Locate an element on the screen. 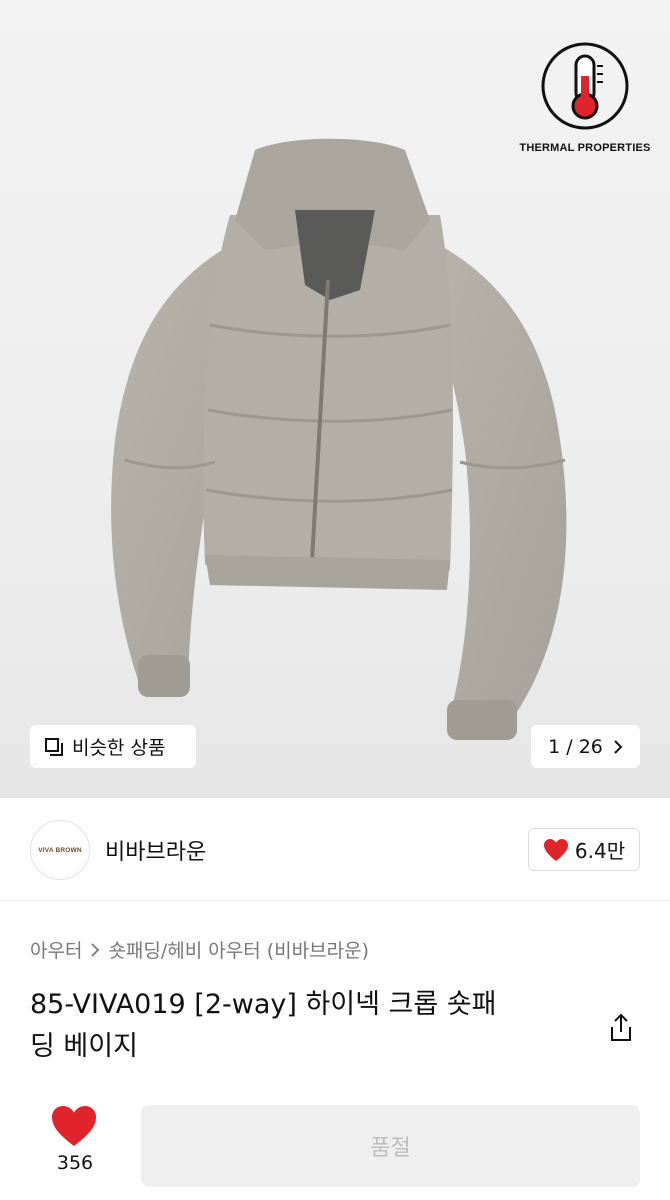 The image size is (670, 1200). breadcrumb: 아우터 숏패딩/헤비 아우터 (비바브라운) is located at coordinates (199, 949).